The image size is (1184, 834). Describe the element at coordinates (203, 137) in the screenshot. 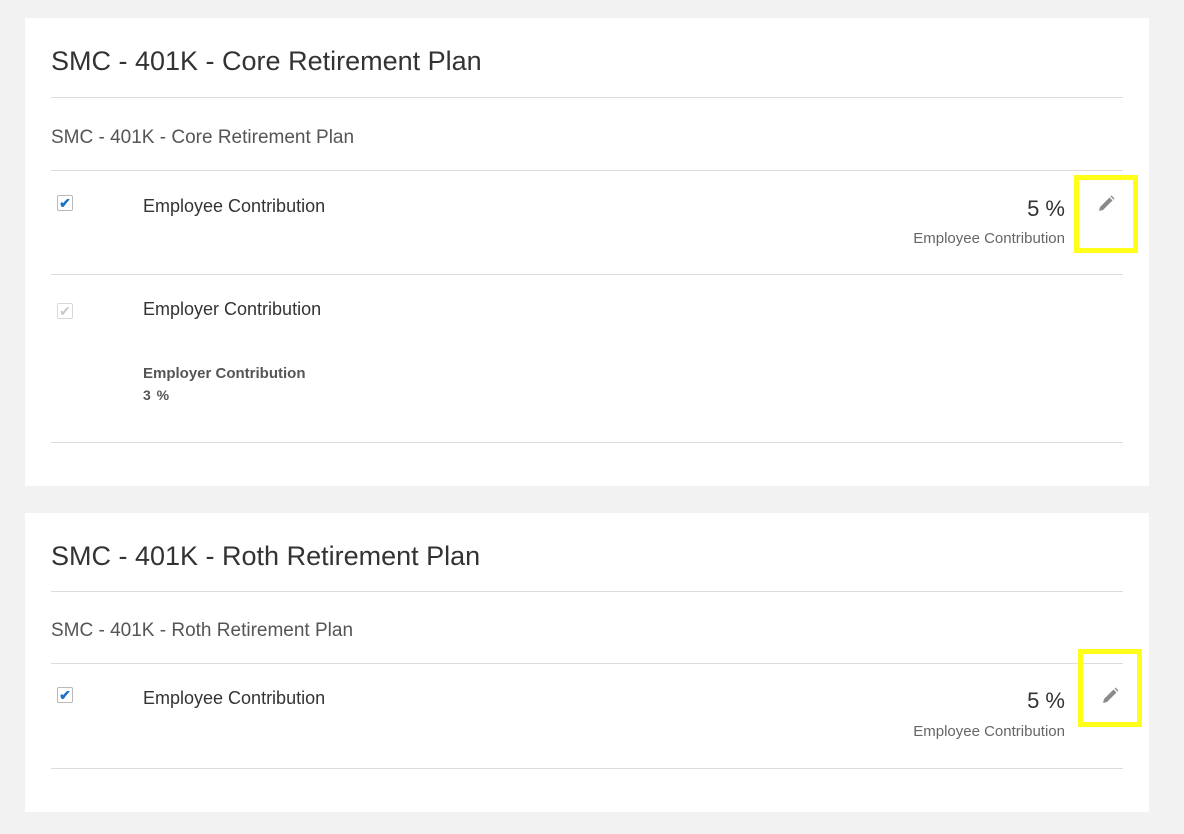

I see `plan-subtitle: SMC - 401K - Core Retirement Plan` at that location.